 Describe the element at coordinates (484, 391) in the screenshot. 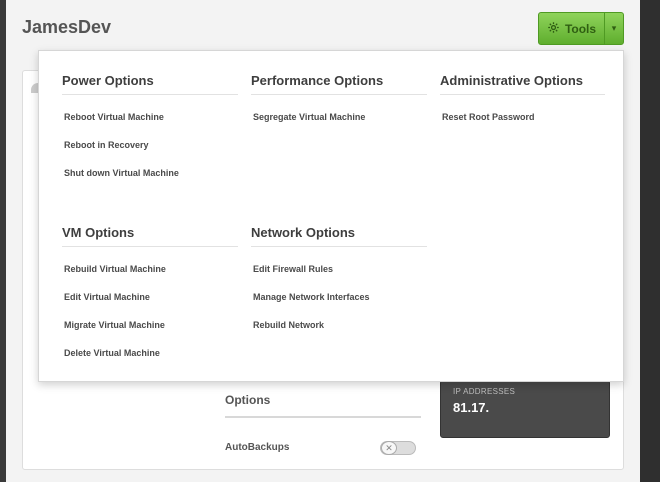

I see `ip-addresses-label: IP ADDRESSES` at that location.